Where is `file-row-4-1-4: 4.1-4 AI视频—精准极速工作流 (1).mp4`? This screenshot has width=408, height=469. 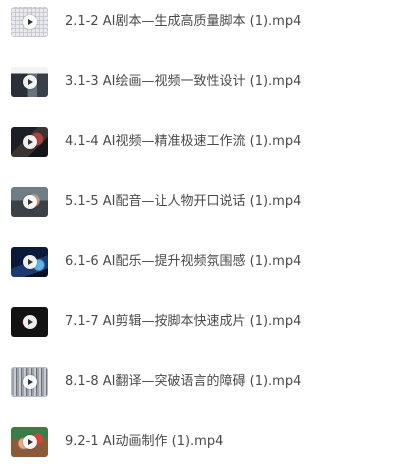 file-row-4-1-4: 4.1-4 AI视频—精准极速工作流 (1).mp4 is located at coordinates (204, 143).